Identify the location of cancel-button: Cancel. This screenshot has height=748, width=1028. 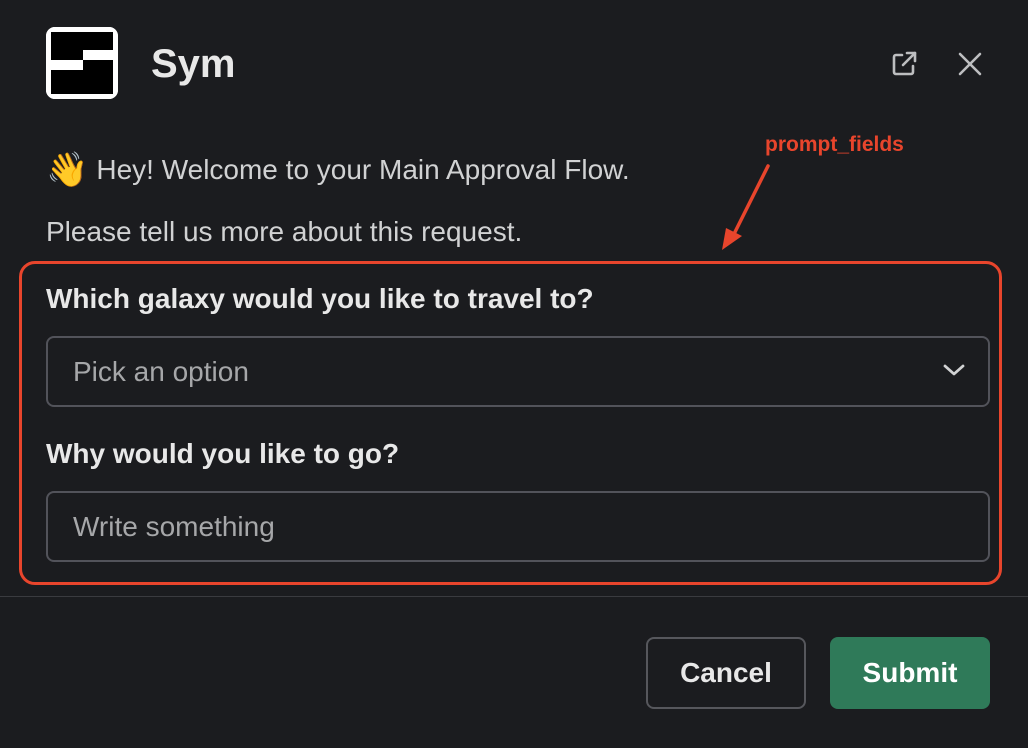
(726, 673).